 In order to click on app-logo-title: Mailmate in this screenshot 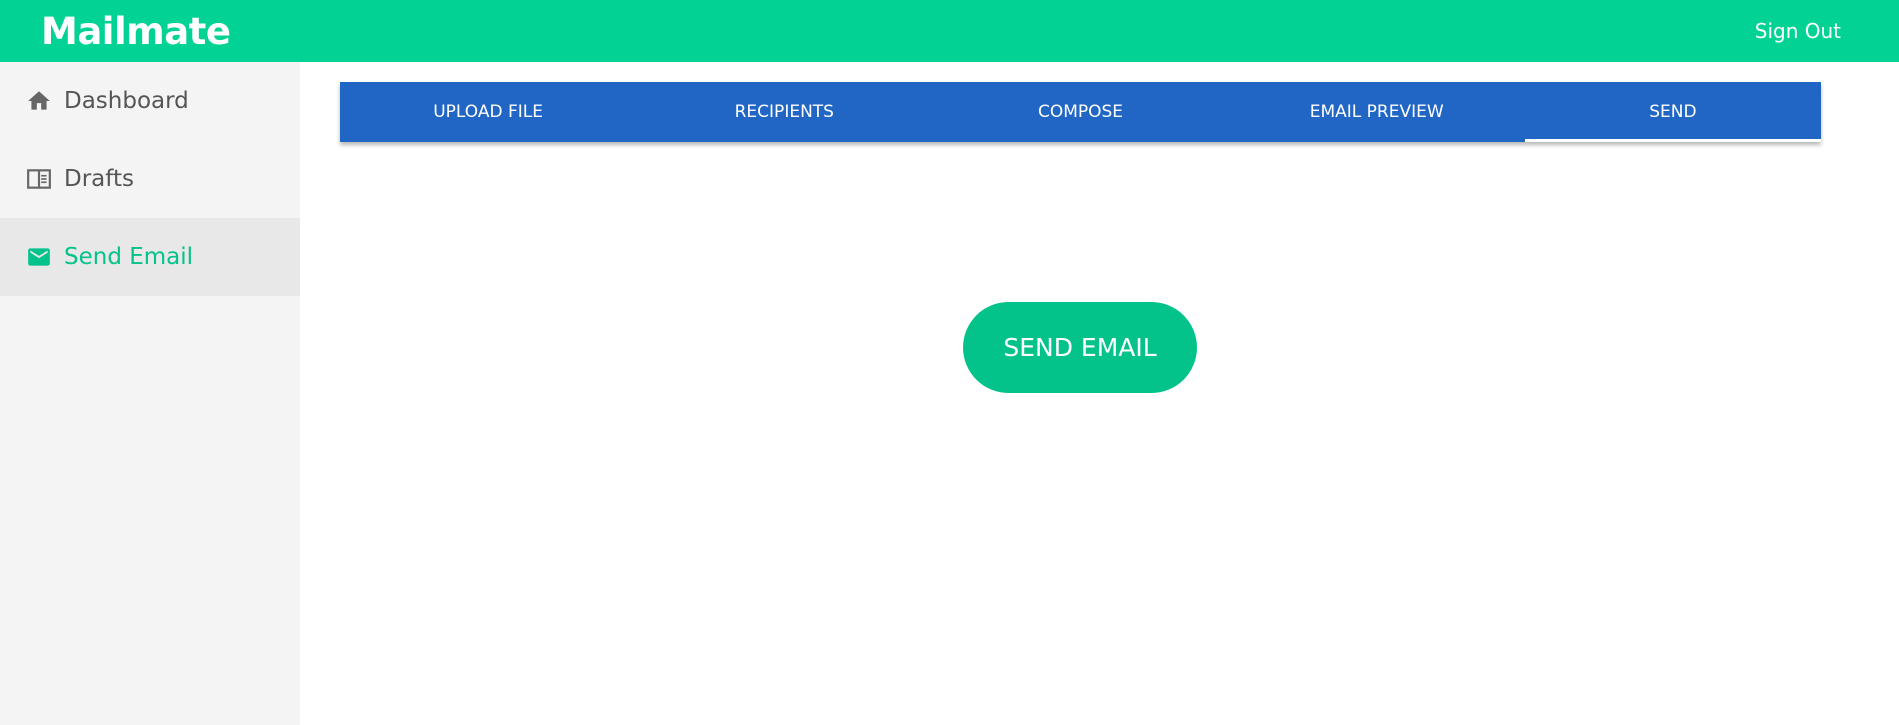, I will do `click(136, 31)`.